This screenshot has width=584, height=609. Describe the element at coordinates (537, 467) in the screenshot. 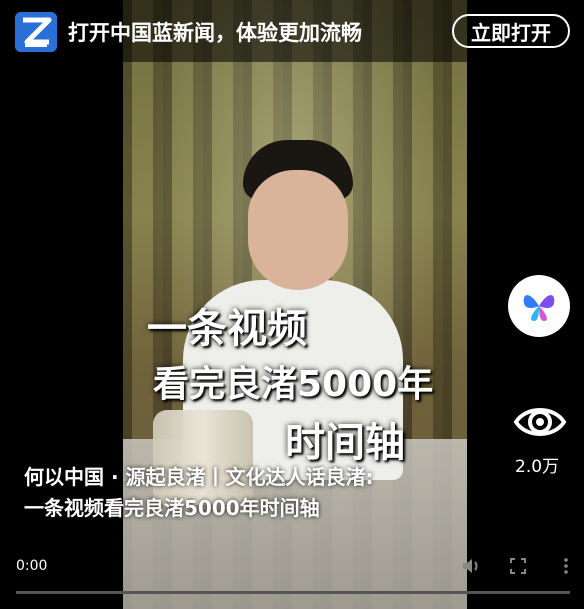

I see `view-count: 2.0万` at that location.